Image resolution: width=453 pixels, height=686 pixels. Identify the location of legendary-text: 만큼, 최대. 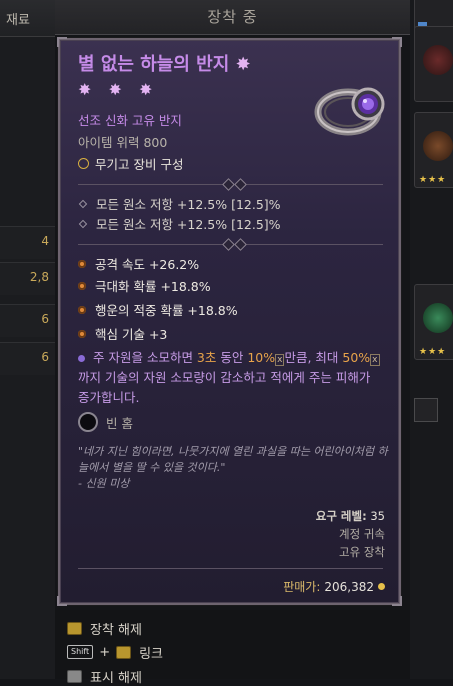
(313, 357).